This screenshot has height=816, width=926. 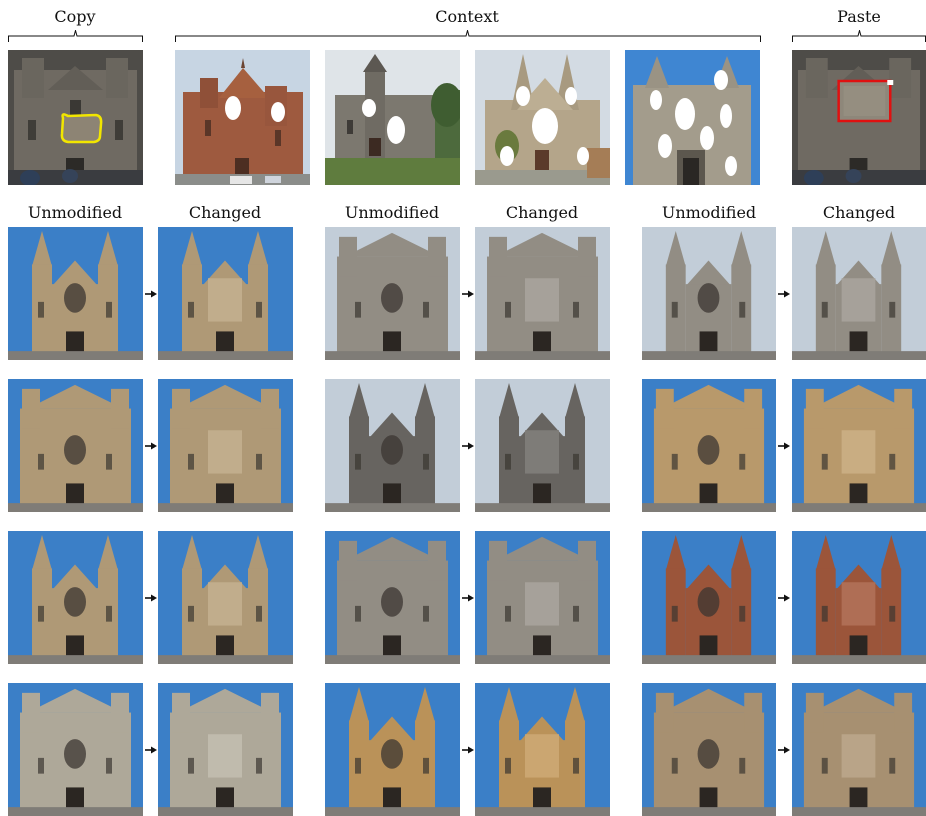 What do you see at coordinates (542, 212) in the screenshot?
I see `changed-label-2: Changed` at bounding box center [542, 212].